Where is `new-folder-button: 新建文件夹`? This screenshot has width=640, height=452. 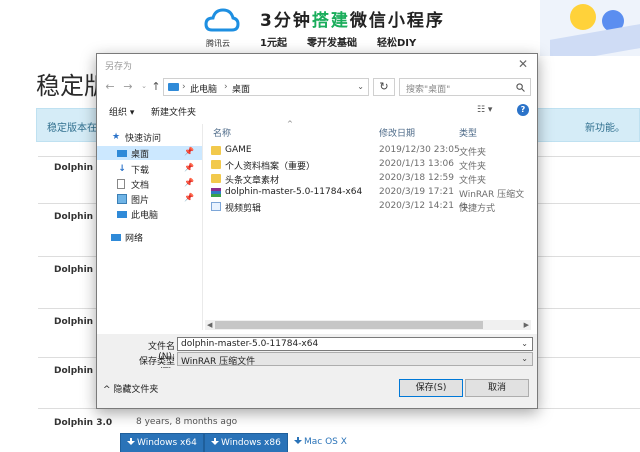
new-folder-button: 新建文件夹 is located at coordinates (173, 111).